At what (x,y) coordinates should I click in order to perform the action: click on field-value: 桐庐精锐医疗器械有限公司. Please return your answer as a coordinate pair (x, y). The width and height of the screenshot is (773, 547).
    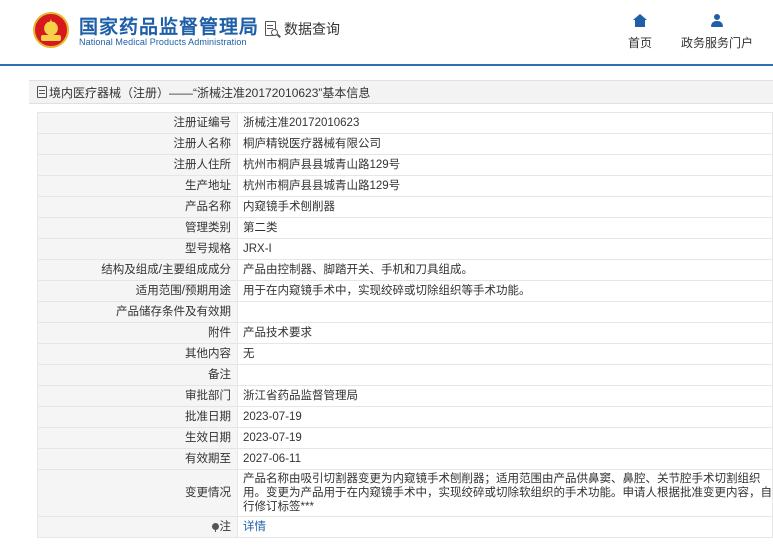
    Looking at the image, I should click on (505, 144).